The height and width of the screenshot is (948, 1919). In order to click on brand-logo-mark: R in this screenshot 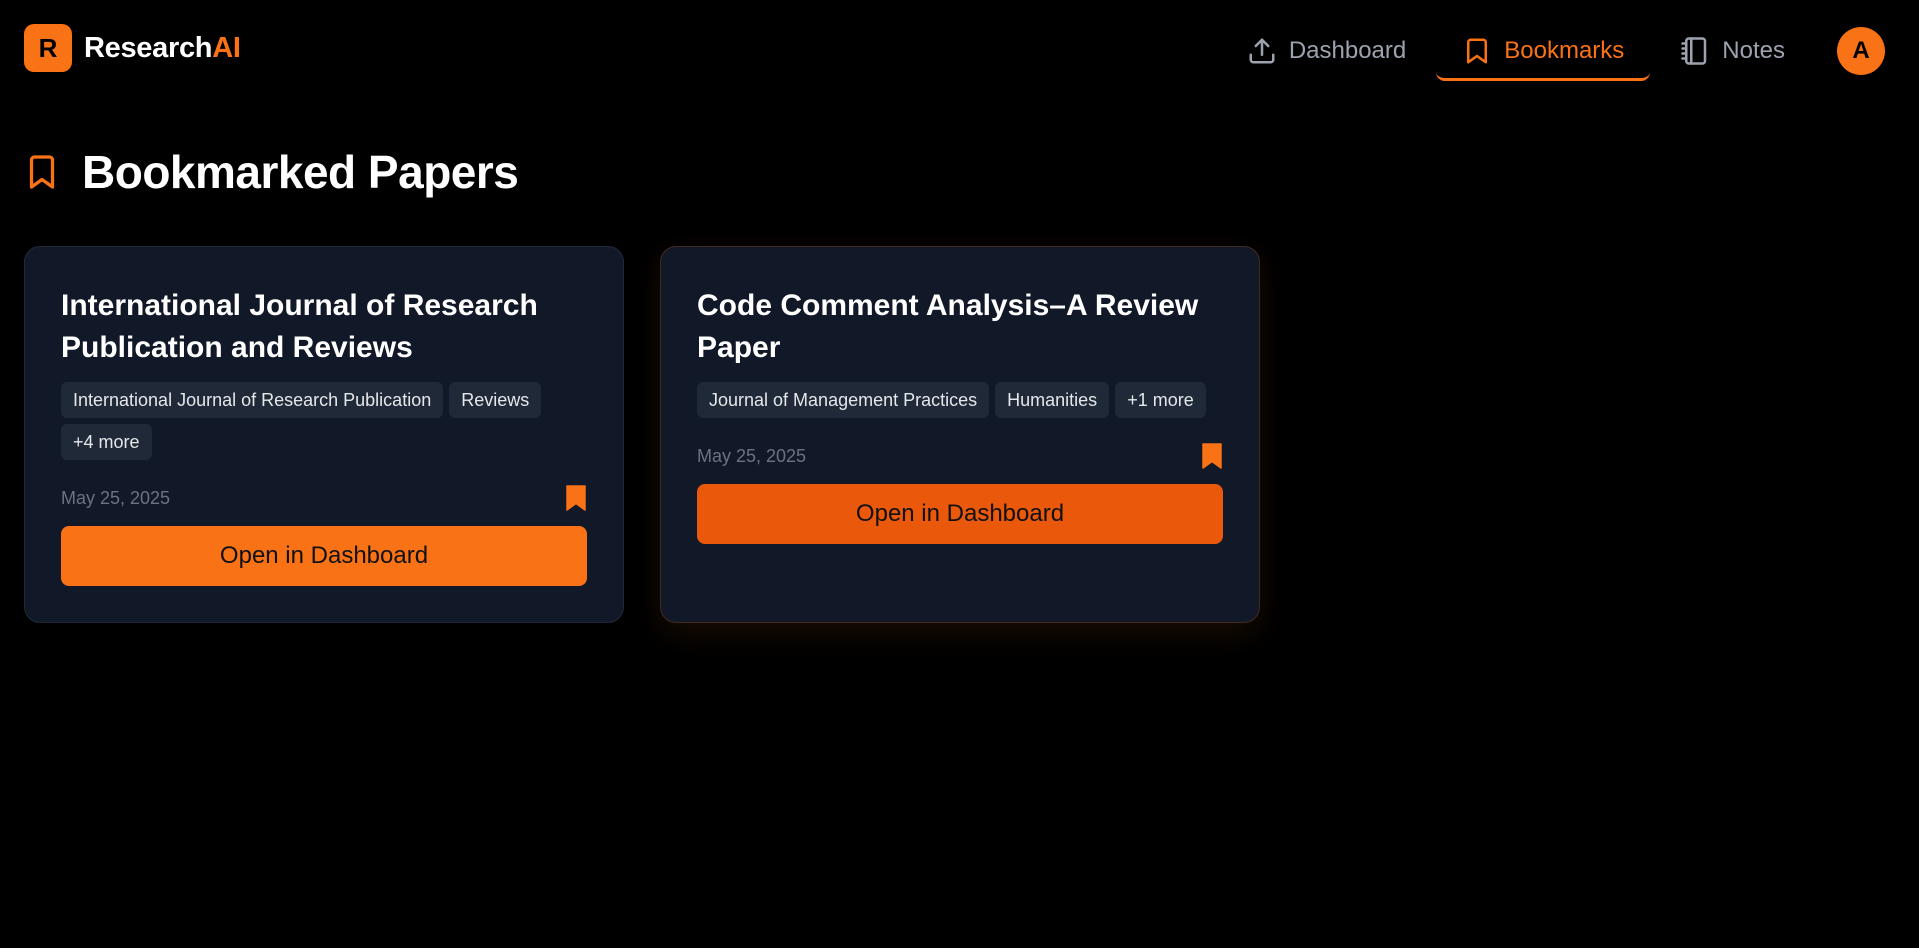, I will do `click(48, 48)`.